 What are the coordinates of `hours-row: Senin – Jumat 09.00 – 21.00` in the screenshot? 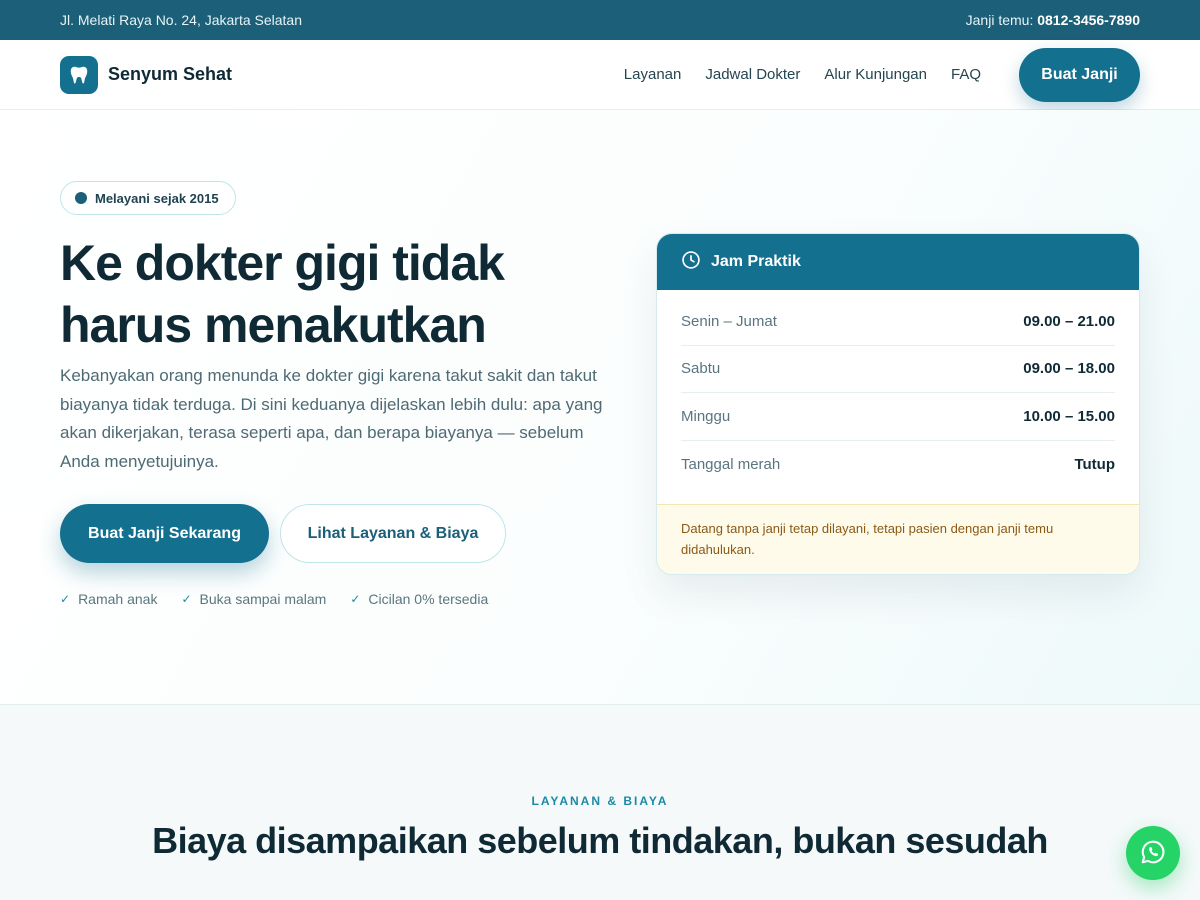 It's located at (898, 322).